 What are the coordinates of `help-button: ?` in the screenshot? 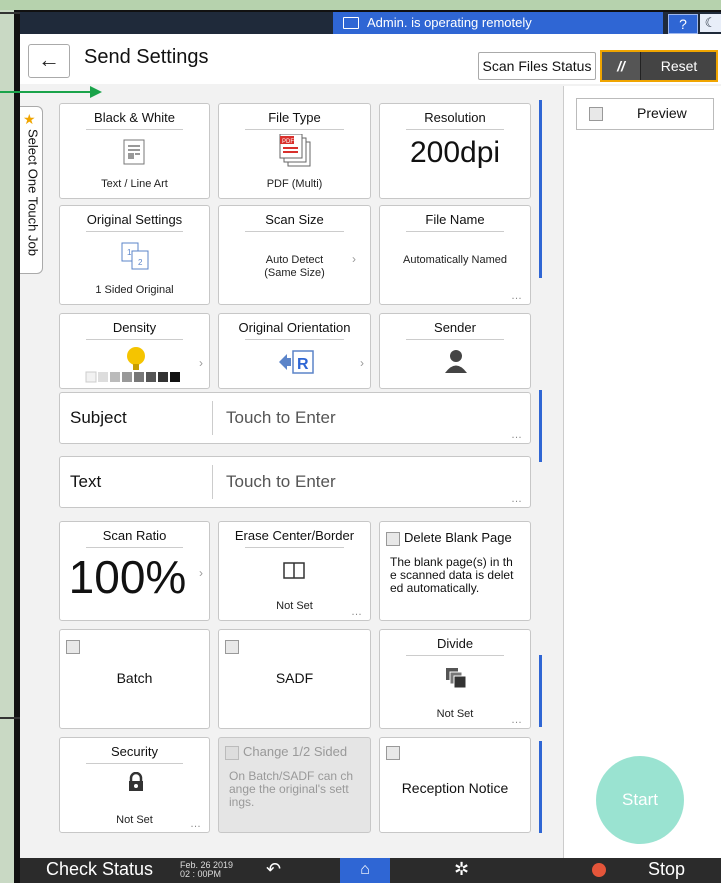 It's located at (683, 24).